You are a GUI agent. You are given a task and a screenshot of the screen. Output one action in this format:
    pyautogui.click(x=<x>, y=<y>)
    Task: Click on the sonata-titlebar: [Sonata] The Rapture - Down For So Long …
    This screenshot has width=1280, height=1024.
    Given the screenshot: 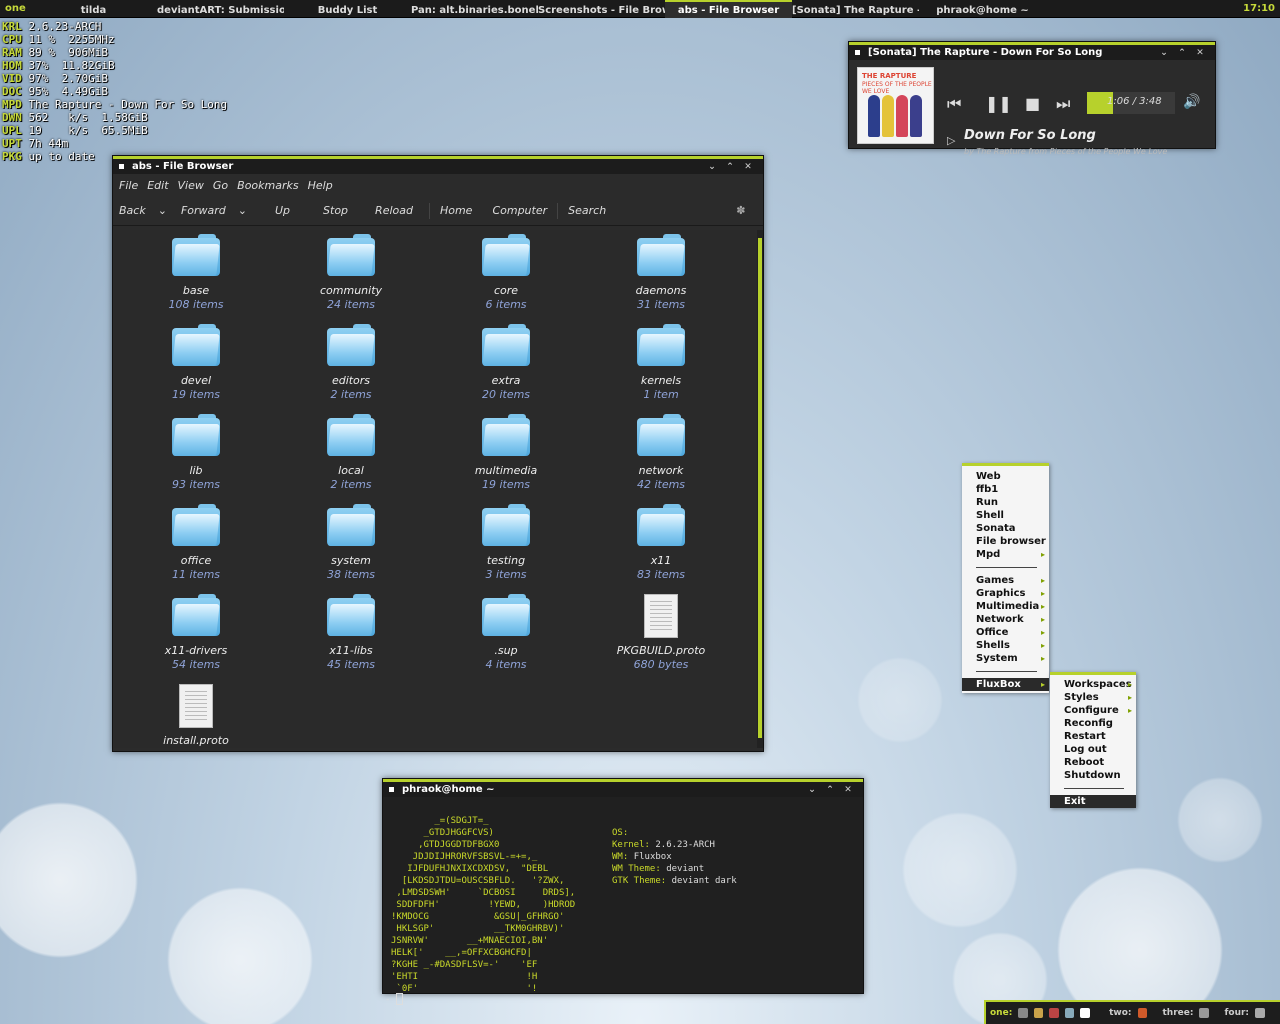 What is the action you would take?
    pyautogui.click(x=1032, y=51)
    